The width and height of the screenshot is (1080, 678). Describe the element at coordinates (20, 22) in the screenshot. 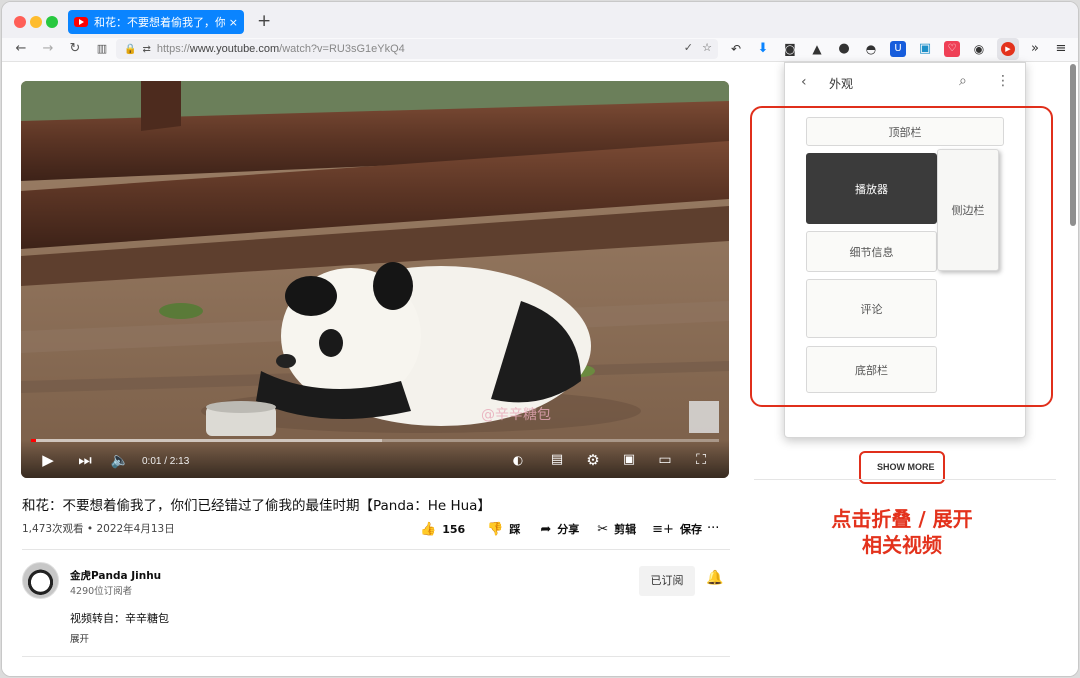

I see `close-window-button` at that location.